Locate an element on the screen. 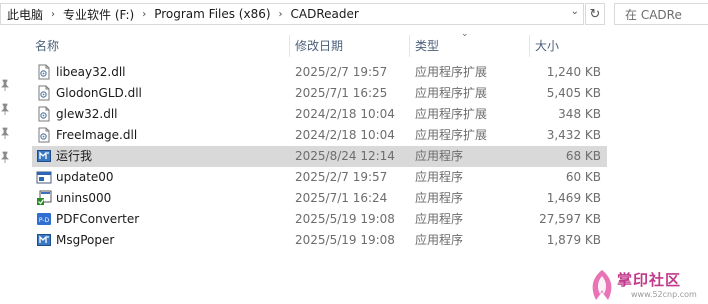 The width and height of the screenshot is (708, 304). column-header-date: 修改日期 is located at coordinates (349, 45).